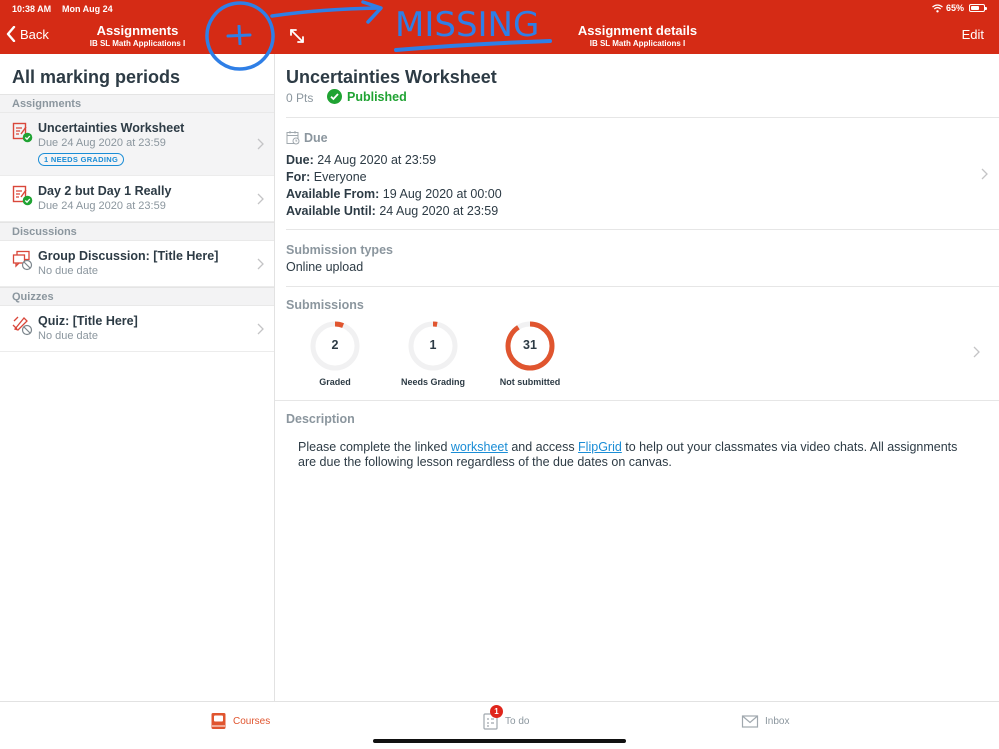 The width and height of the screenshot is (999, 749). What do you see at coordinates (320, 419) in the screenshot?
I see `description-label: Description` at bounding box center [320, 419].